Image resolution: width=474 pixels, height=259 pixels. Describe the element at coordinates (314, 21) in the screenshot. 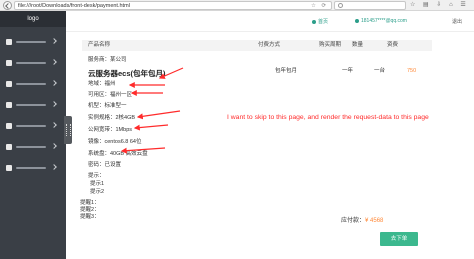

I see `home-icon` at that location.